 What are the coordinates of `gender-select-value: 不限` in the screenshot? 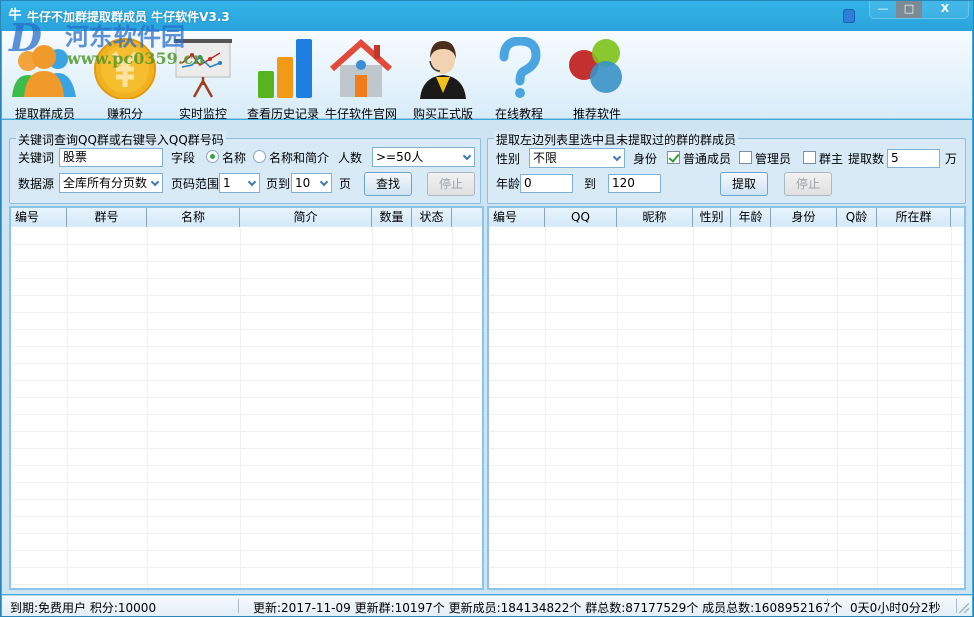 It's located at (545, 158).